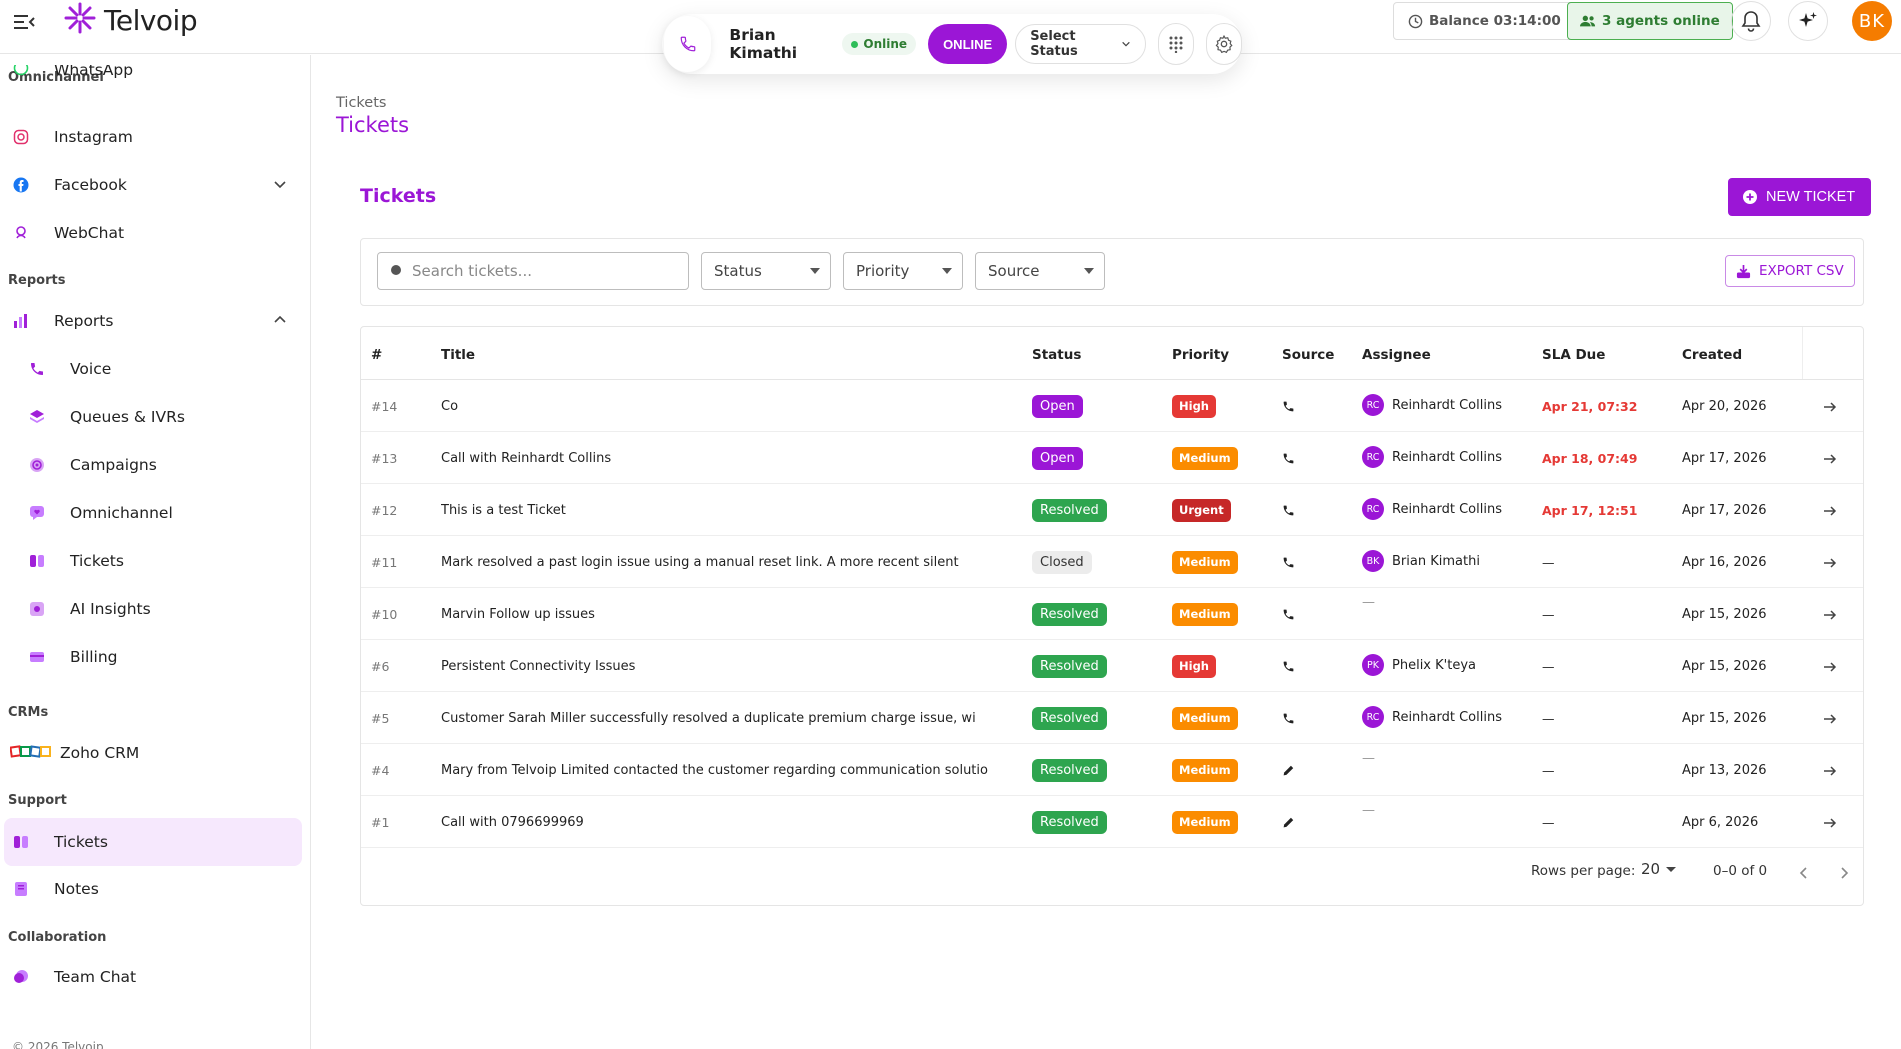 Image resolution: width=1901 pixels, height=1049 pixels. I want to click on ticket-title: Co, so click(726, 406).